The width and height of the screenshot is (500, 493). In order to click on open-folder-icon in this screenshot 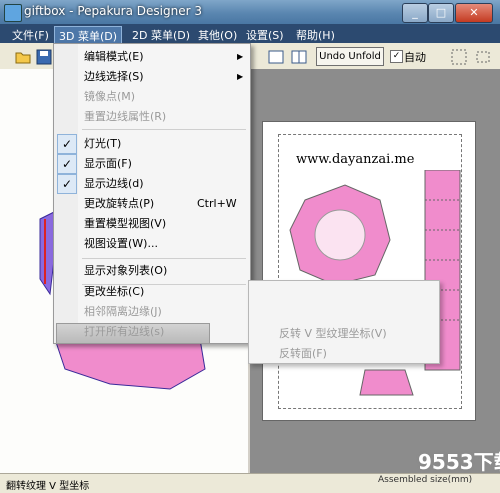, I will do `click(23, 57)`.